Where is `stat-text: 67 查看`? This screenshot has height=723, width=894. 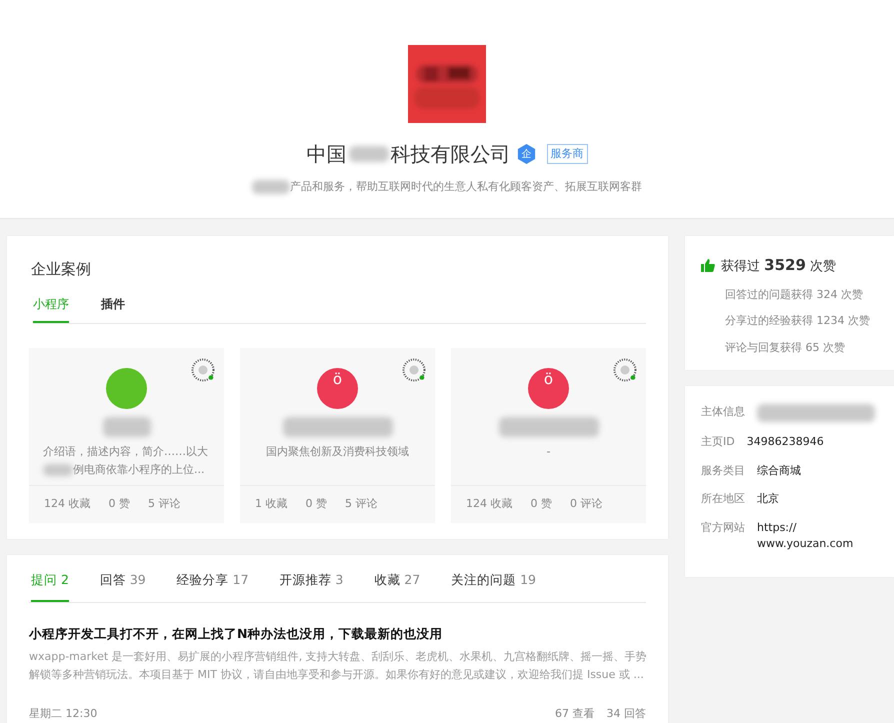
stat-text: 67 查看 is located at coordinates (574, 714).